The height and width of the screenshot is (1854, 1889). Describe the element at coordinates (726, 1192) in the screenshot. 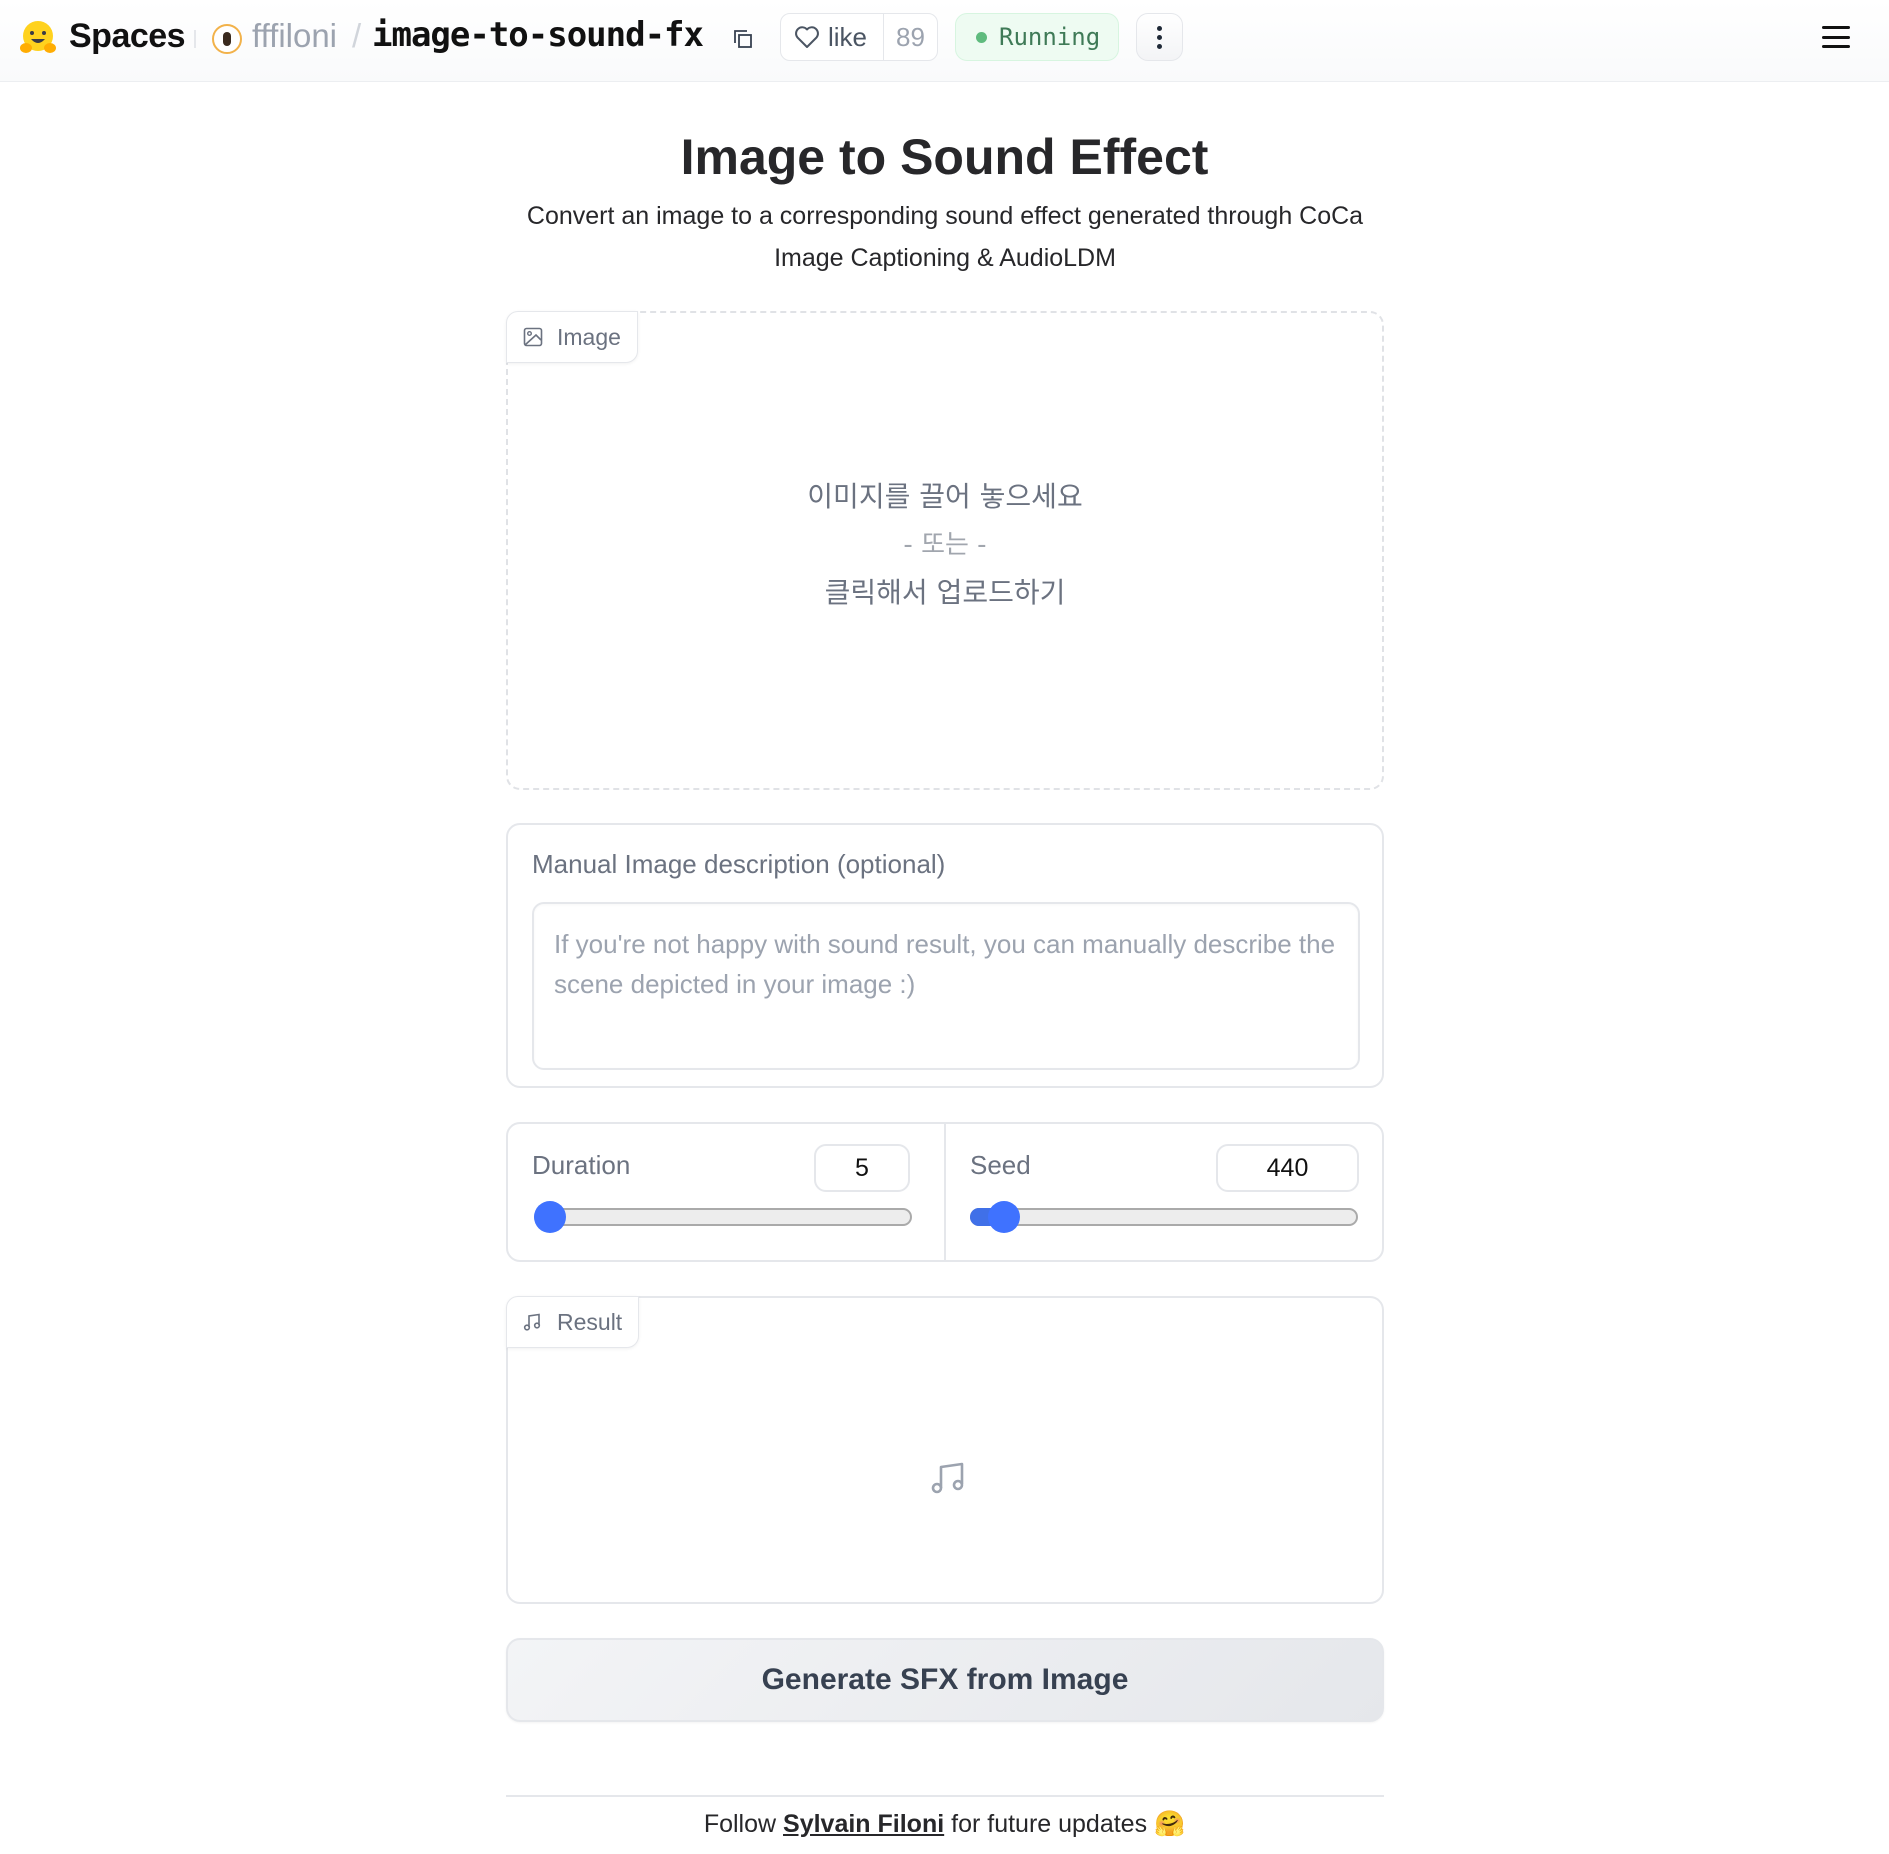

I see `duration-control: Duration` at that location.